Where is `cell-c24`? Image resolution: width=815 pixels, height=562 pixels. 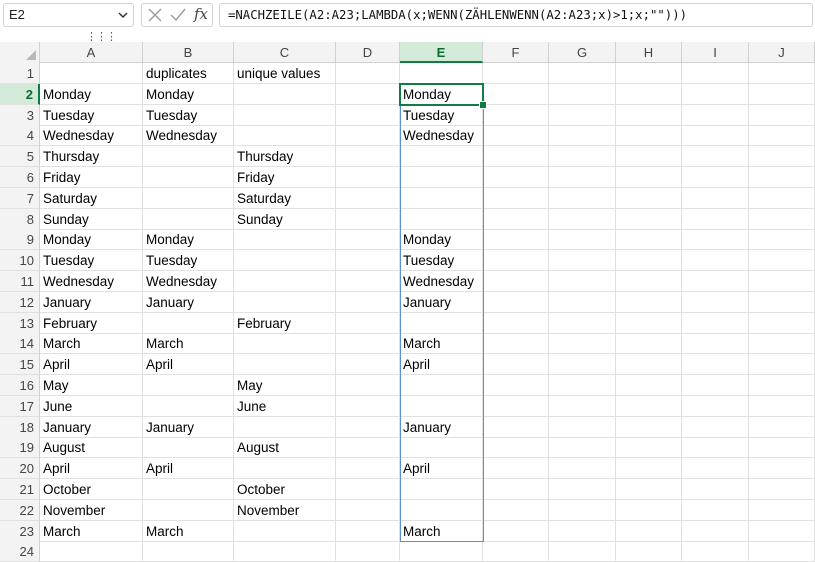
cell-c24 is located at coordinates (285, 551).